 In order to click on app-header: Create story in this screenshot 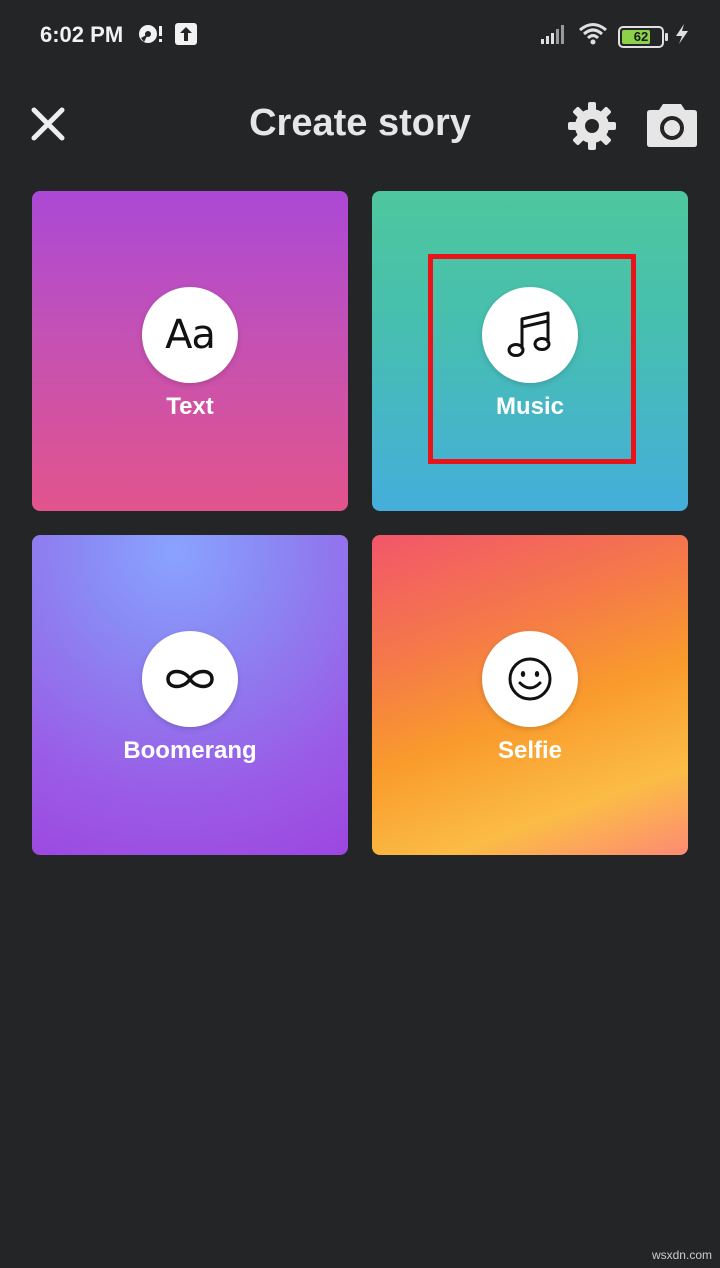, I will do `click(360, 124)`.